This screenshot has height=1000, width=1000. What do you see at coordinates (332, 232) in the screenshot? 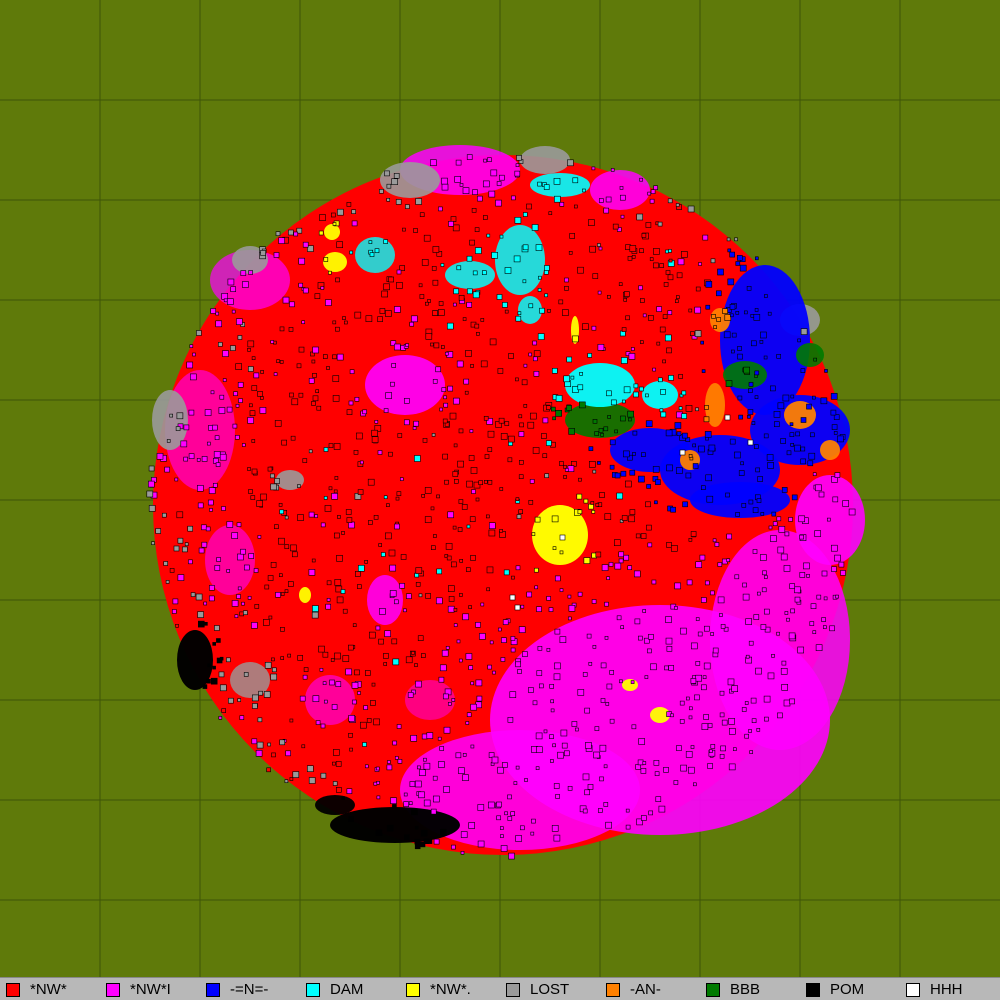
I see `territory-region` at bounding box center [332, 232].